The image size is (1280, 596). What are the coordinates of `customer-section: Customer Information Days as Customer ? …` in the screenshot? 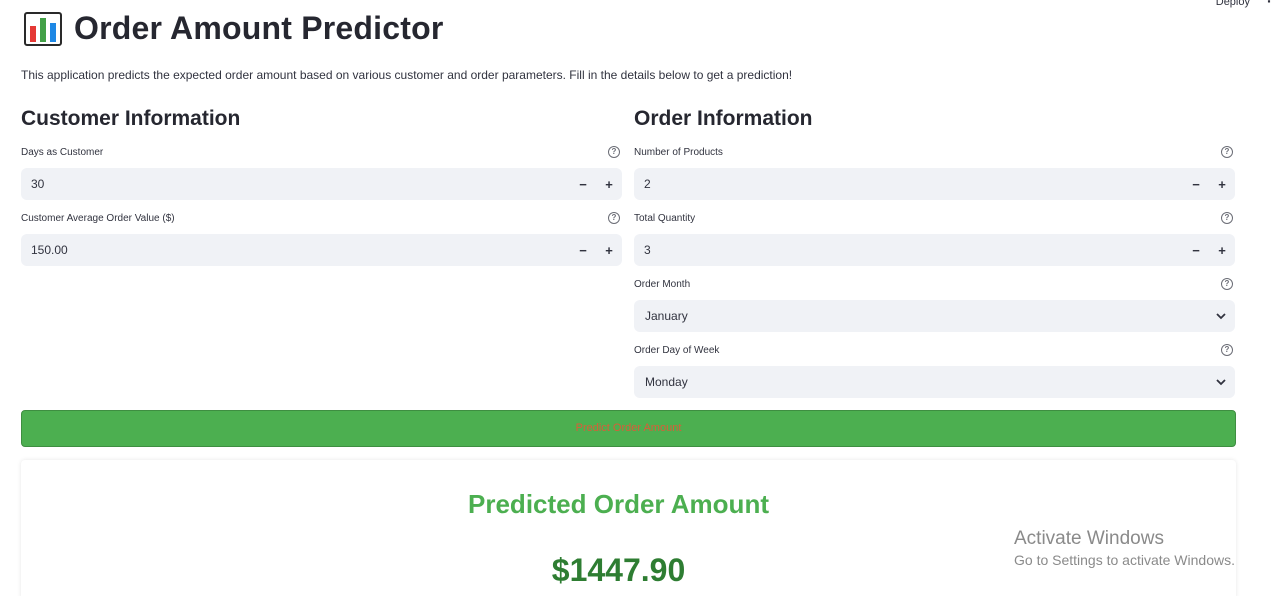 It's located at (321, 185).